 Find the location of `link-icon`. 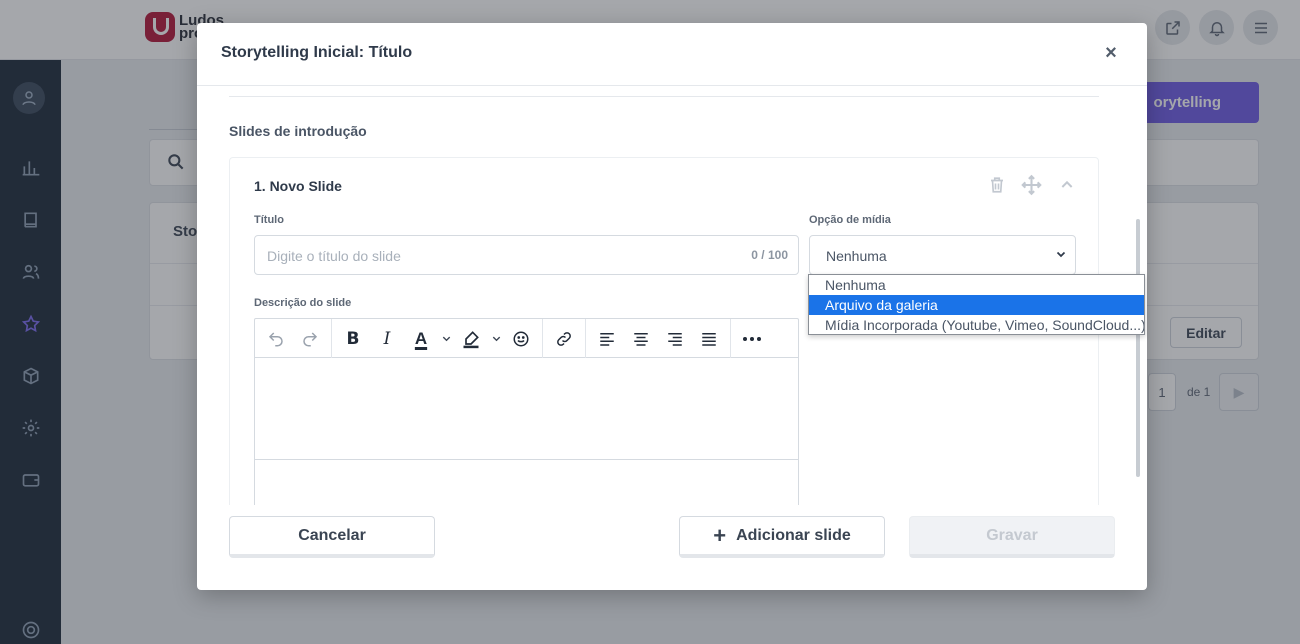

link-icon is located at coordinates (564, 339).